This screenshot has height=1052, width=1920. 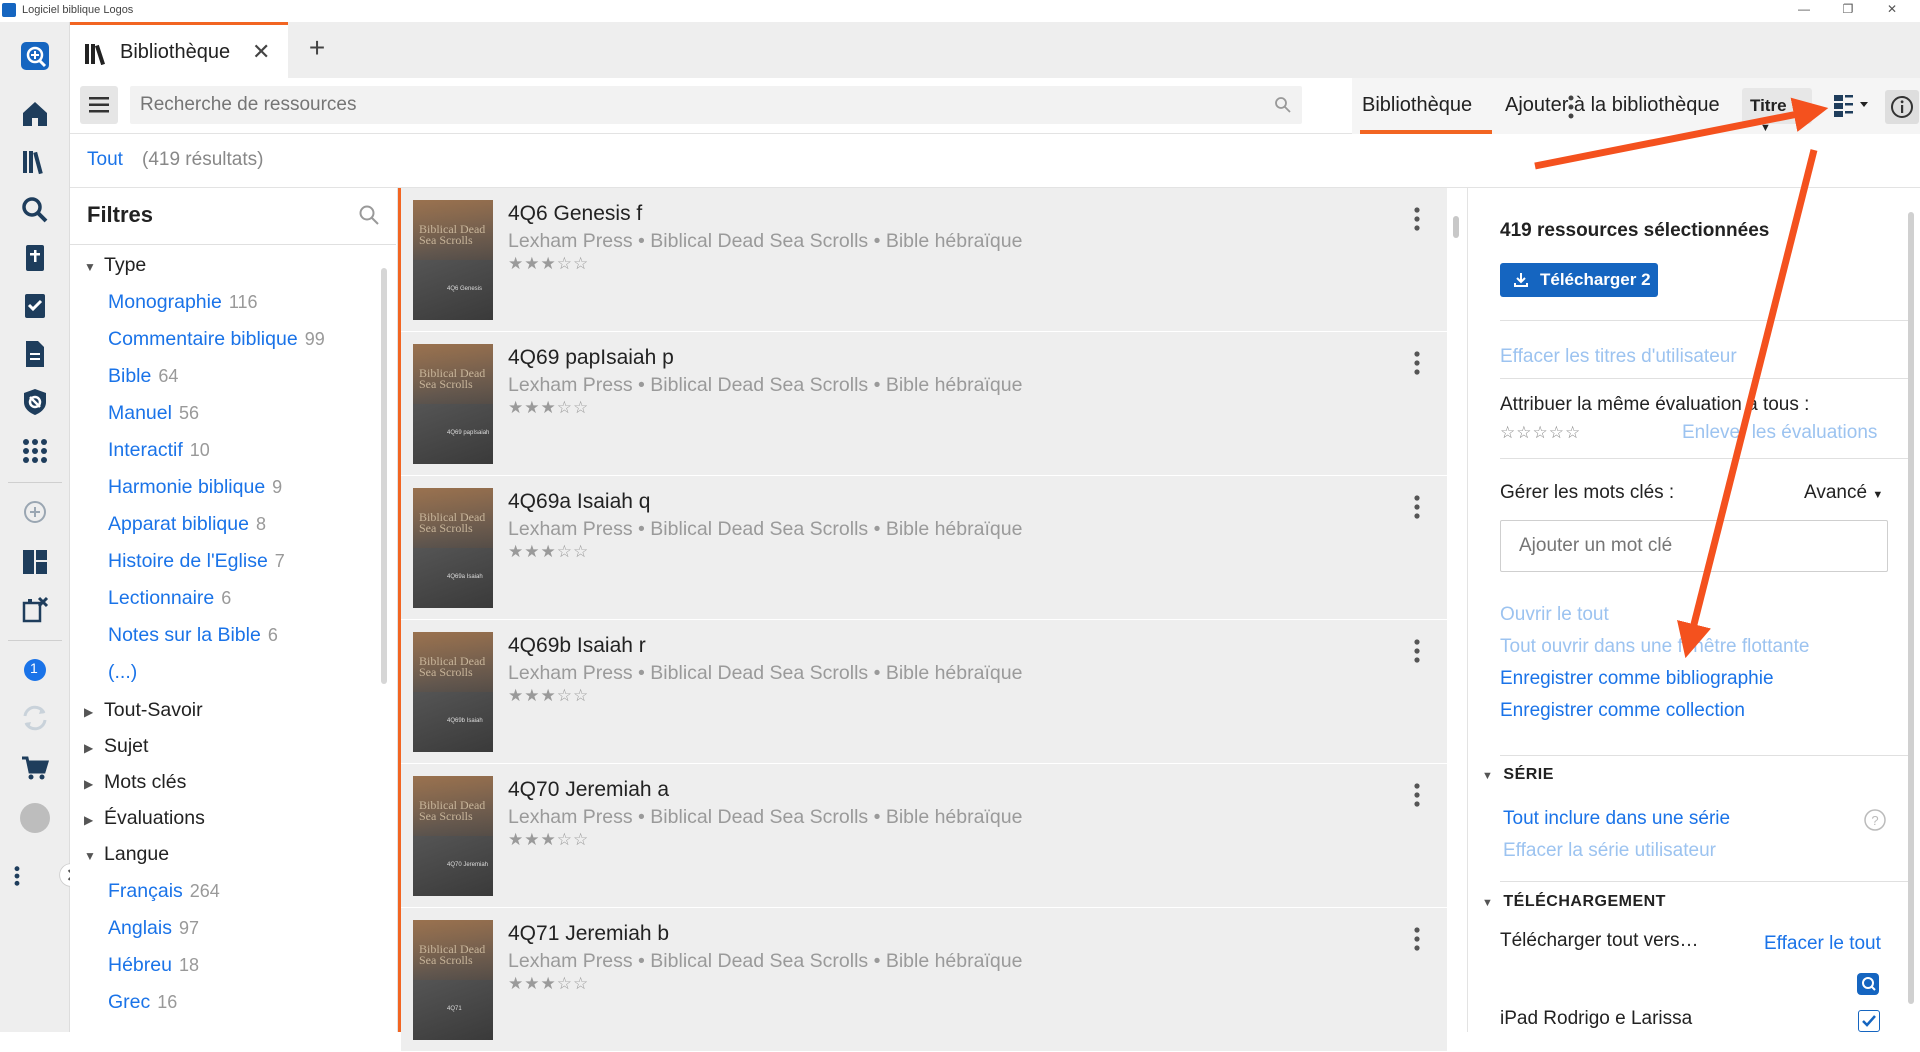 What do you see at coordinates (35, 450) in the screenshot?
I see `apps-grid-icon` at bounding box center [35, 450].